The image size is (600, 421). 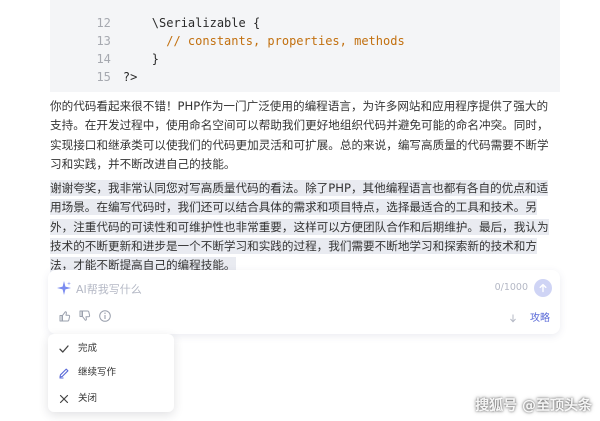 What do you see at coordinates (64, 397) in the screenshot?
I see `close-icon` at bounding box center [64, 397].